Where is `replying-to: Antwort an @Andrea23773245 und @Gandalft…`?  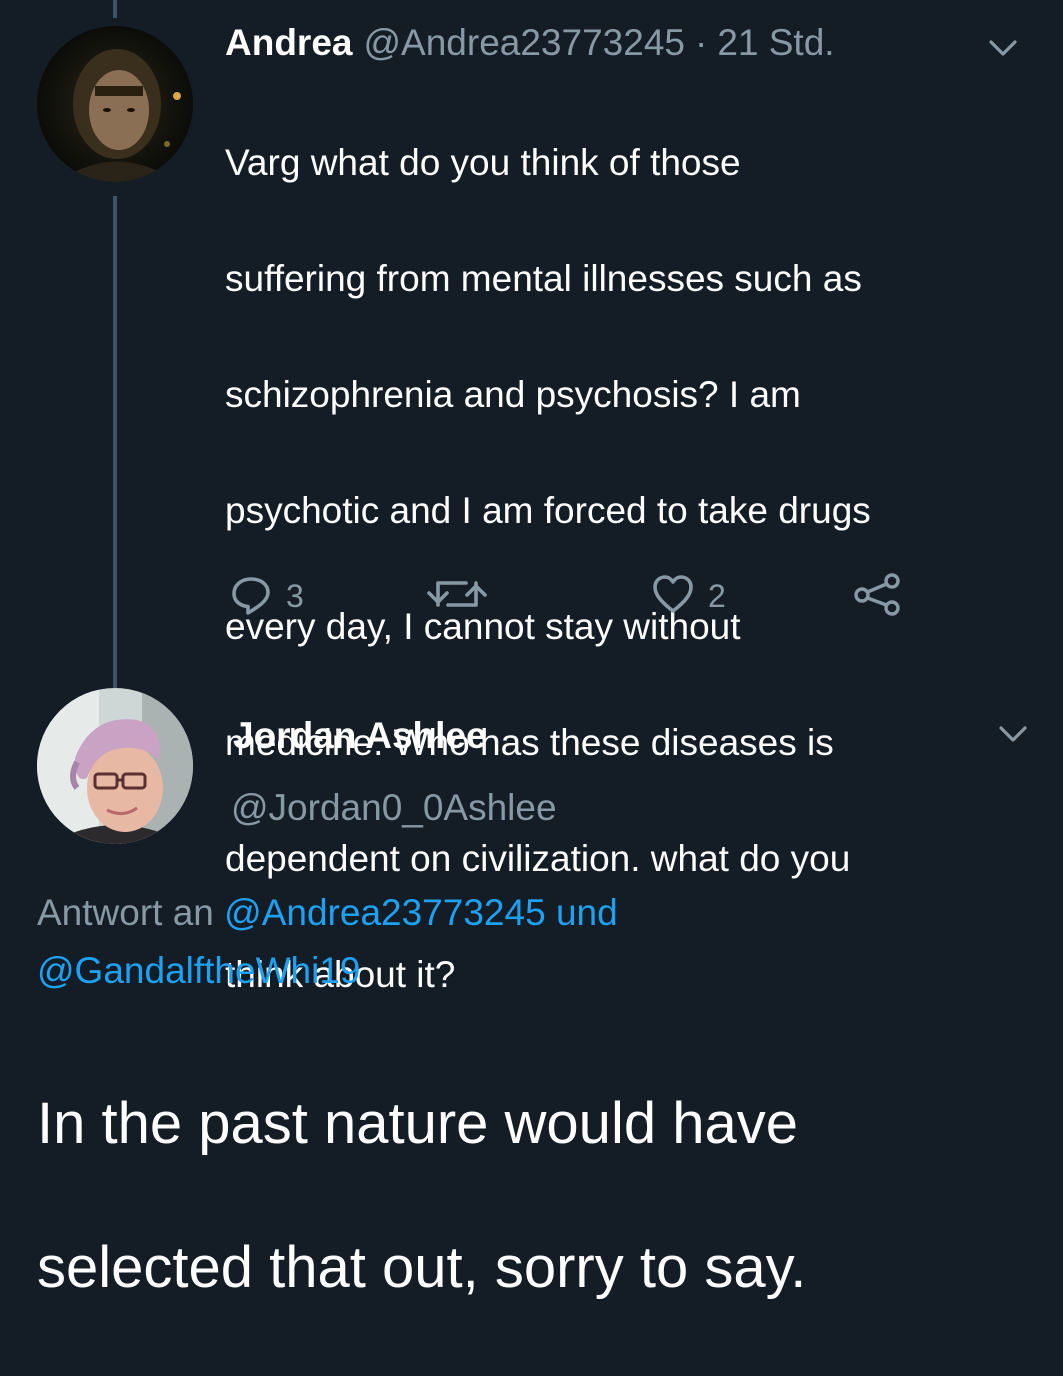 replying-to: Antwort an @Andrea23773245 und @Gandalft… is located at coordinates (537, 942).